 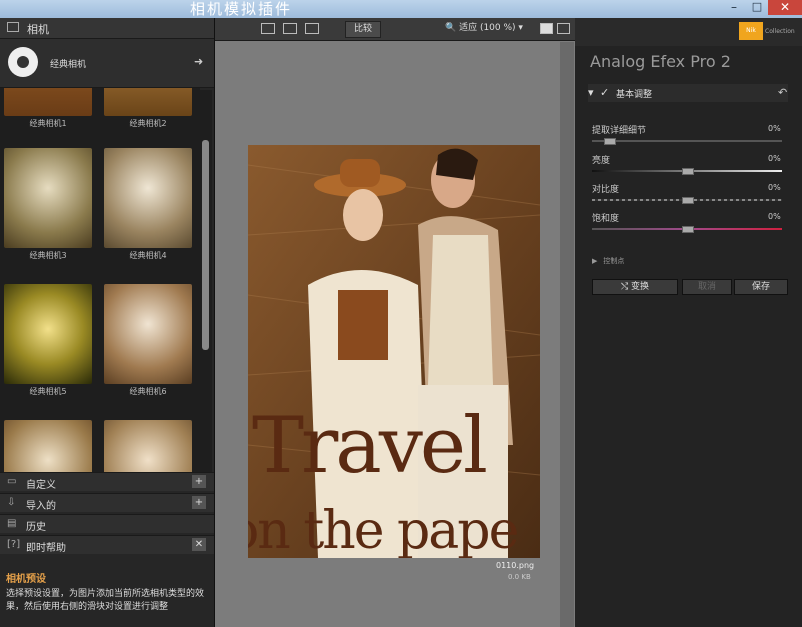 What do you see at coordinates (68, 65) in the screenshot?
I see `camera-category-label: 经典相机` at bounding box center [68, 65].